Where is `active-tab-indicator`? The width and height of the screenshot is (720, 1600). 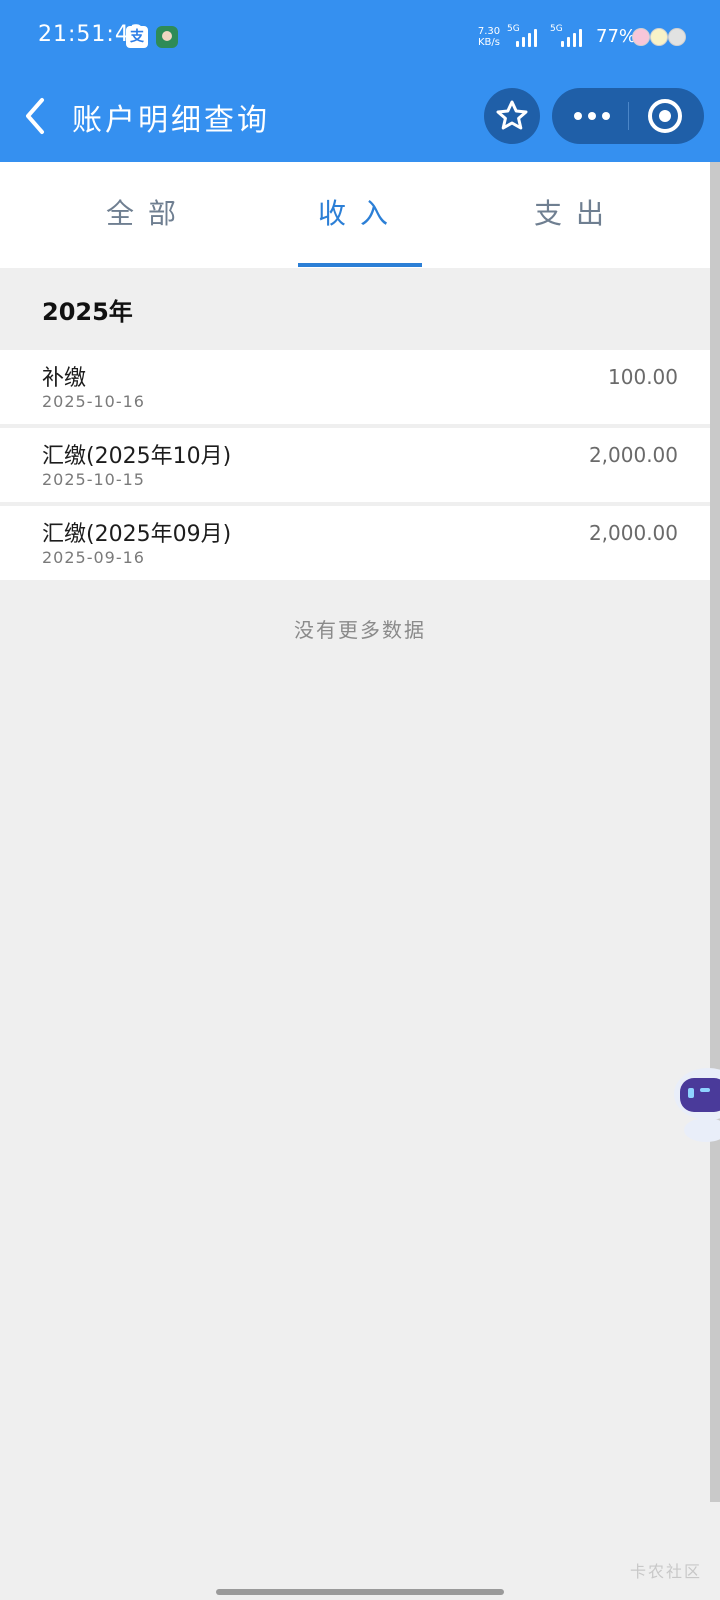 active-tab-indicator is located at coordinates (360, 265).